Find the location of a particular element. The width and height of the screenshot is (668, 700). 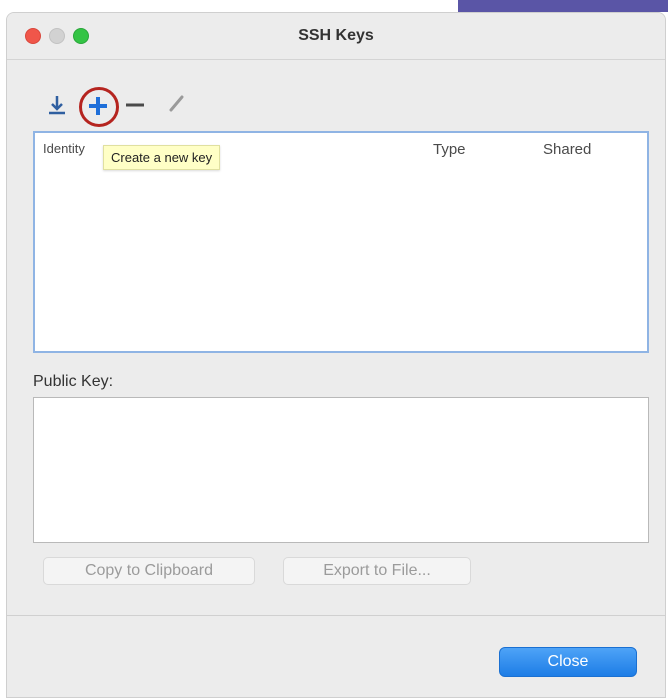

minus-icon is located at coordinates (135, 105).